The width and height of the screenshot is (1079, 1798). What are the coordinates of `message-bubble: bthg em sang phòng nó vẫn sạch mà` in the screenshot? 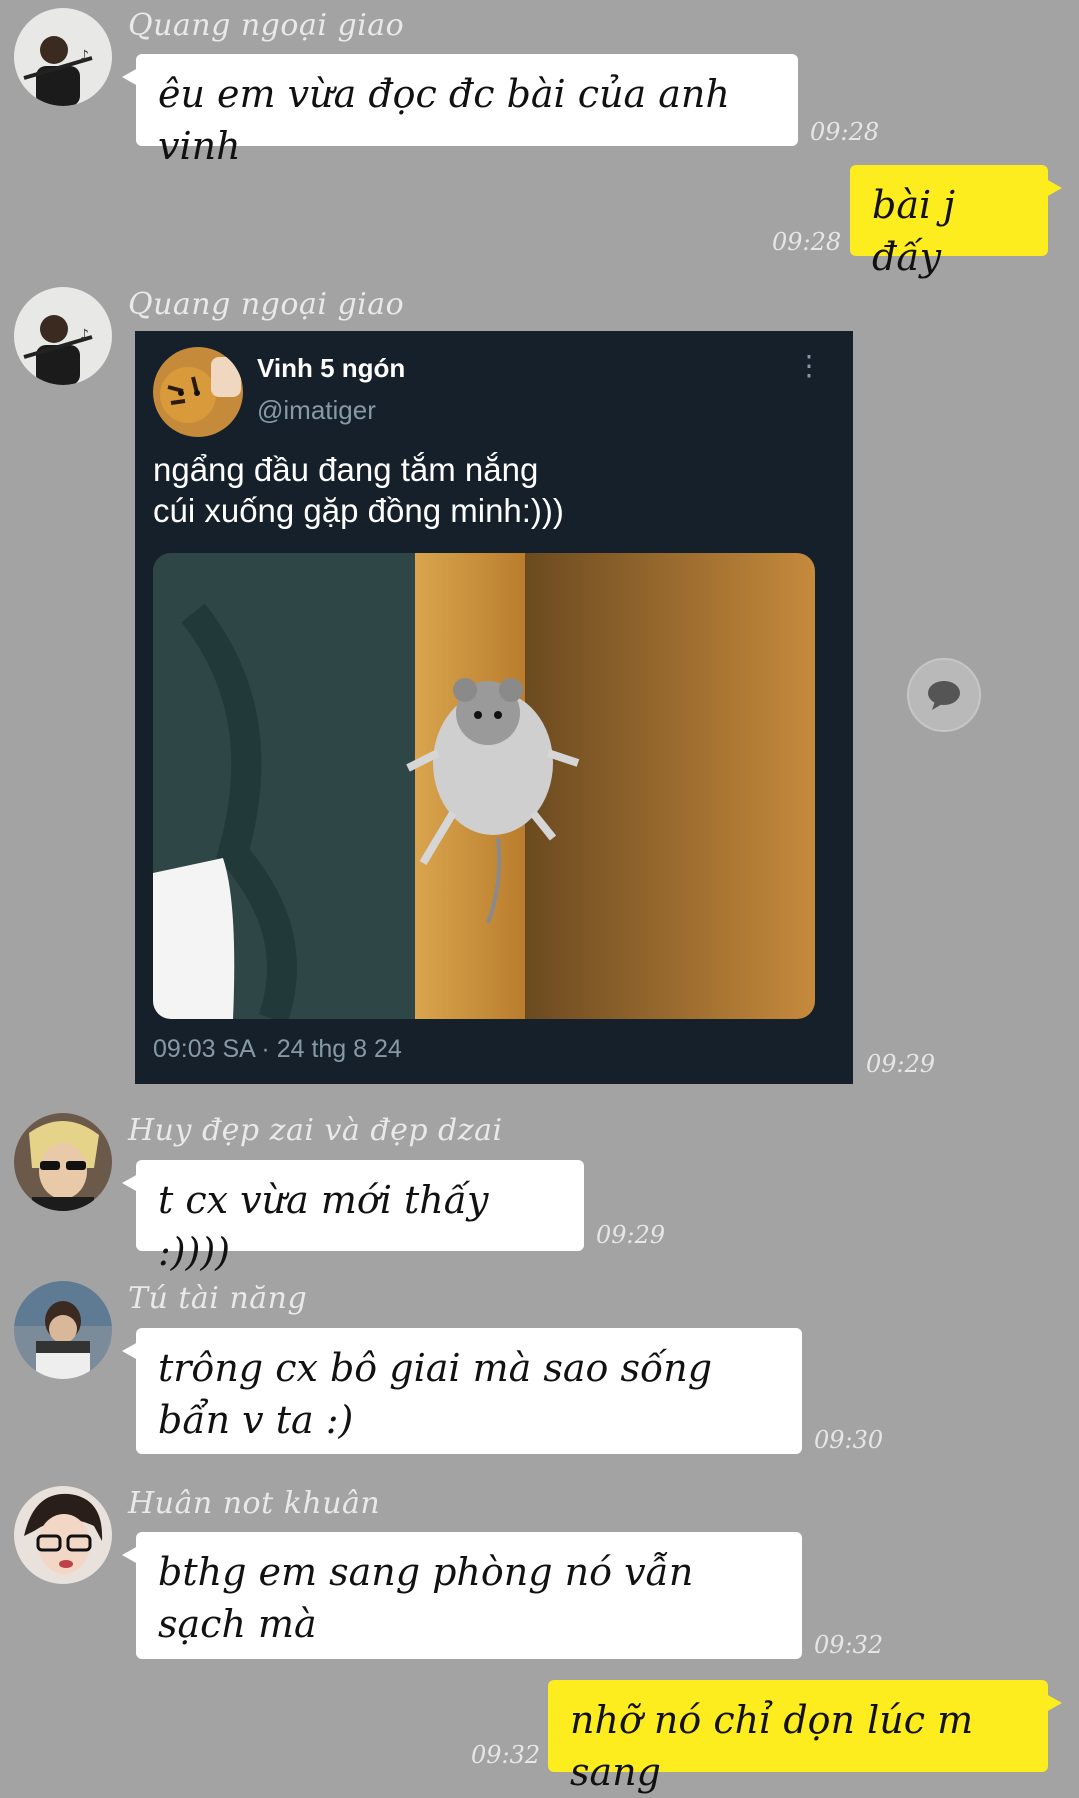 It's located at (462, 1595).